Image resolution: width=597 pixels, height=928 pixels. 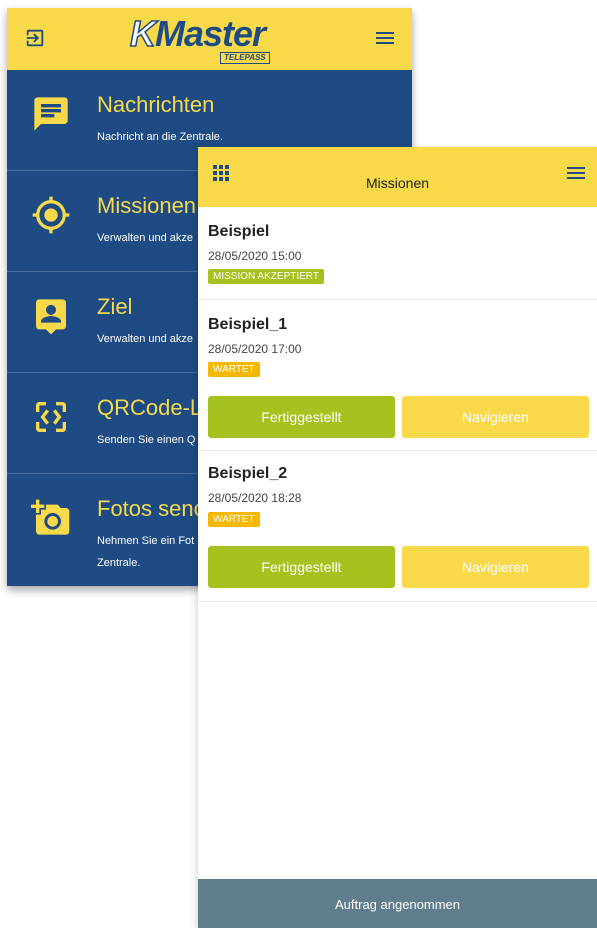 I want to click on add-photo-icon, so click(x=50, y=517).